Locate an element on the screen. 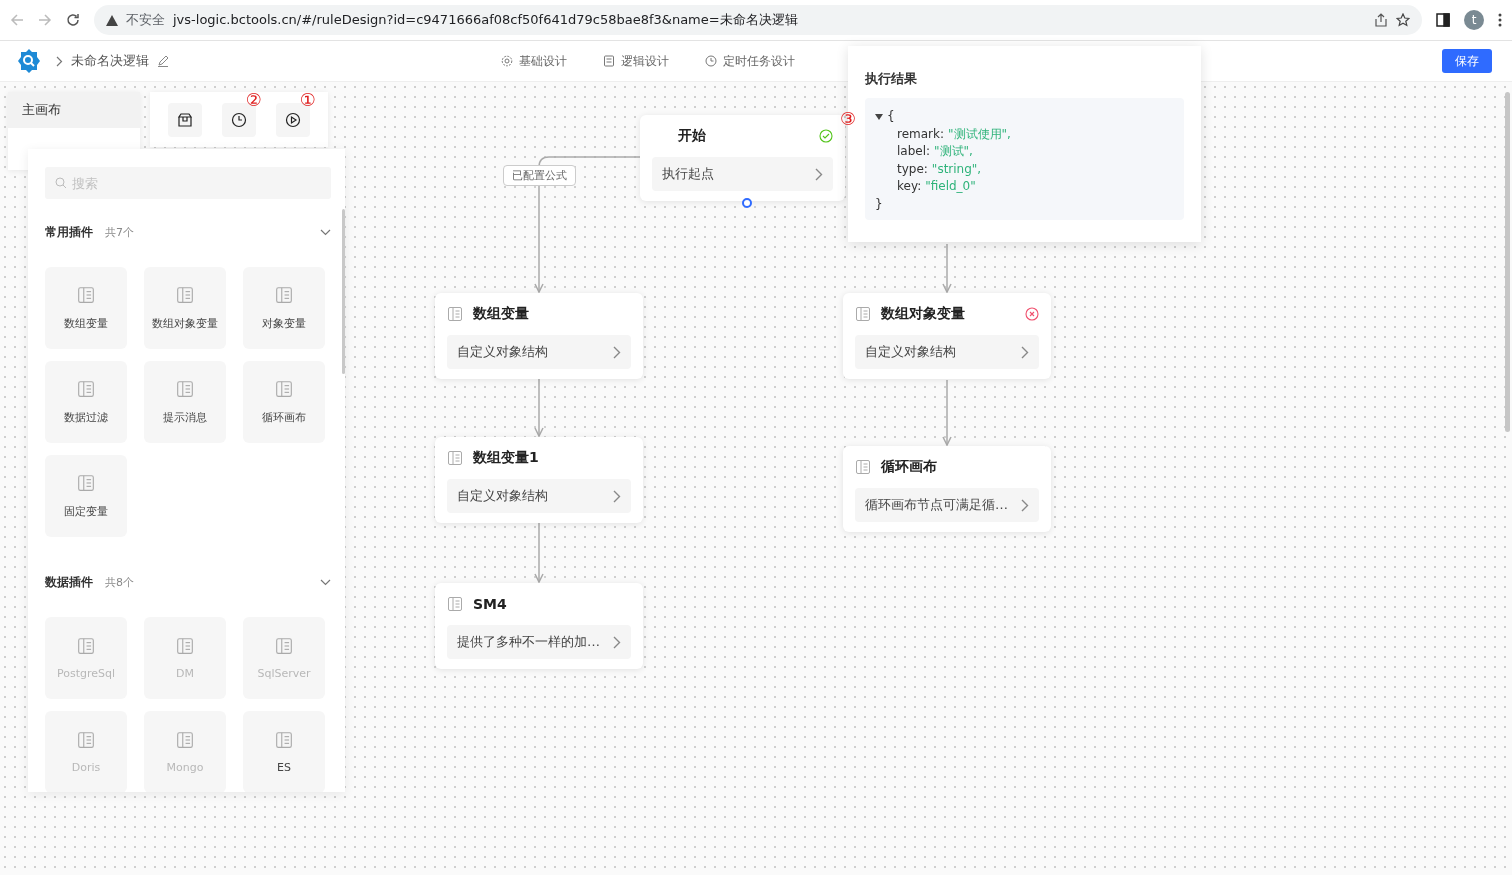  play-icon is located at coordinates (293, 119).